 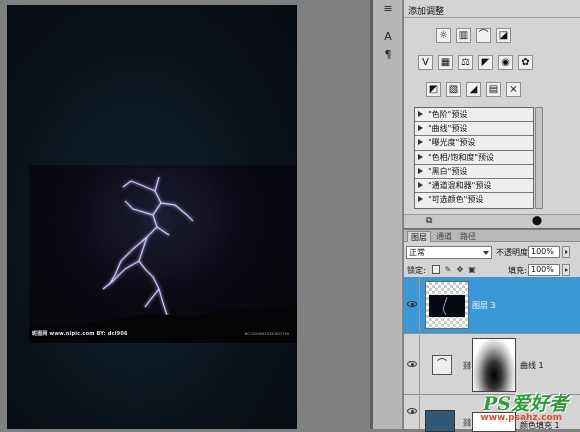 What do you see at coordinates (492, 17) in the screenshot?
I see `divider` at bounding box center [492, 17].